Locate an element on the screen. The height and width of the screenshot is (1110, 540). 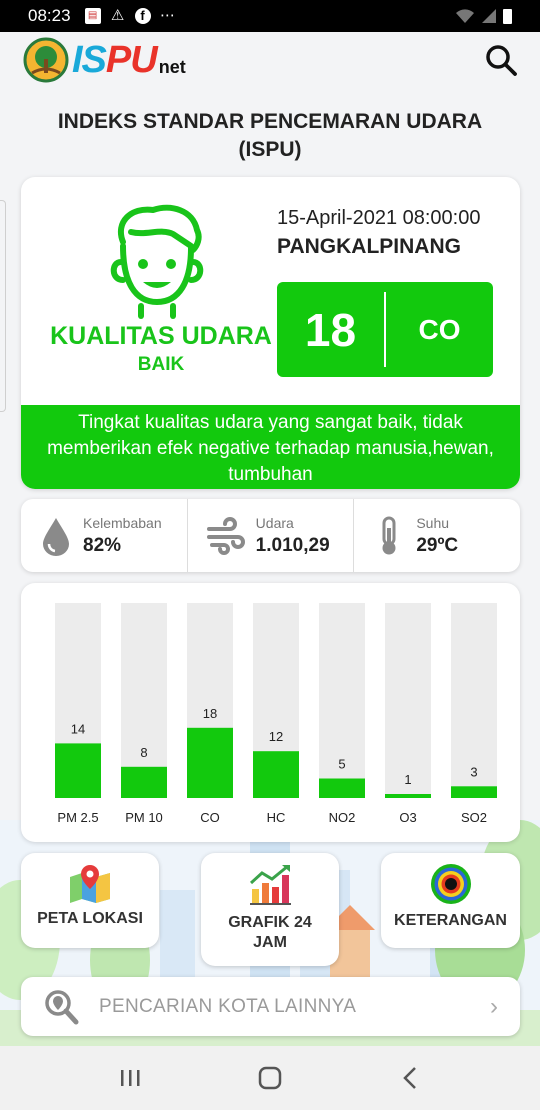
legend-info-button: KETERANGAN is located at coordinates (450, 900).